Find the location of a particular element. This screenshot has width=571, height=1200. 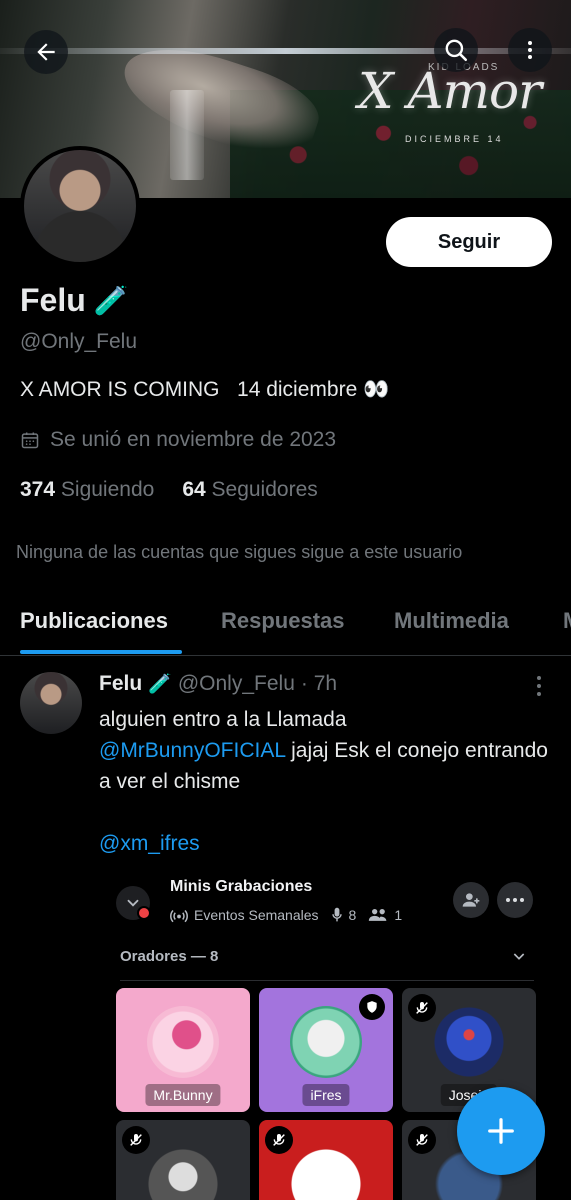

joined-text: Se unió en noviembre de 2023 is located at coordinates (193, 439).